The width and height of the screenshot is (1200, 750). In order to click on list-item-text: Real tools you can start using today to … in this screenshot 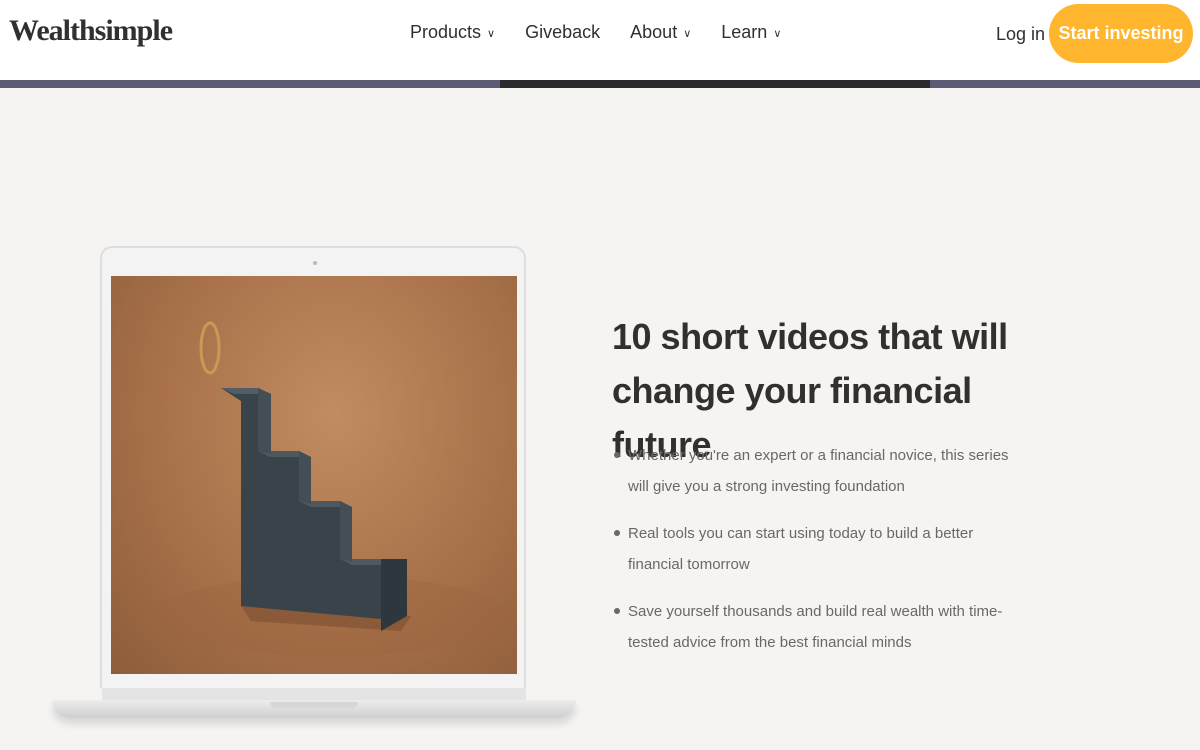, I will do `click(801, 549)`.